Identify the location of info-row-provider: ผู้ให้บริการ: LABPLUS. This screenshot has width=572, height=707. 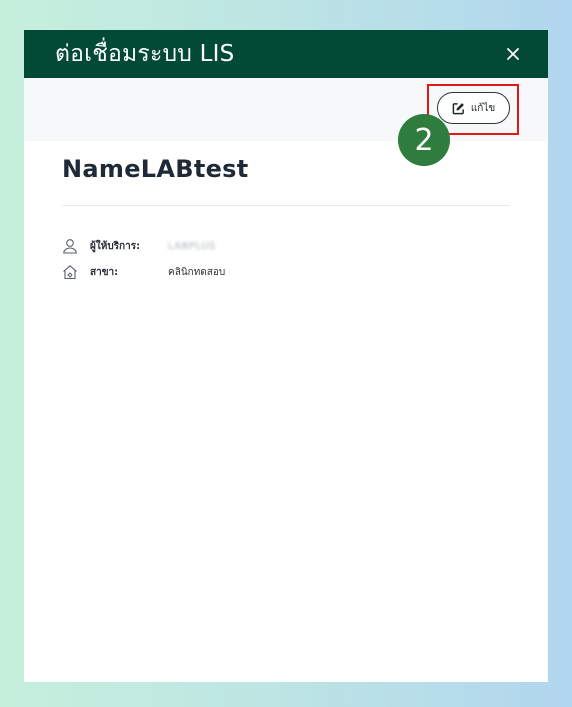
(286, 246).